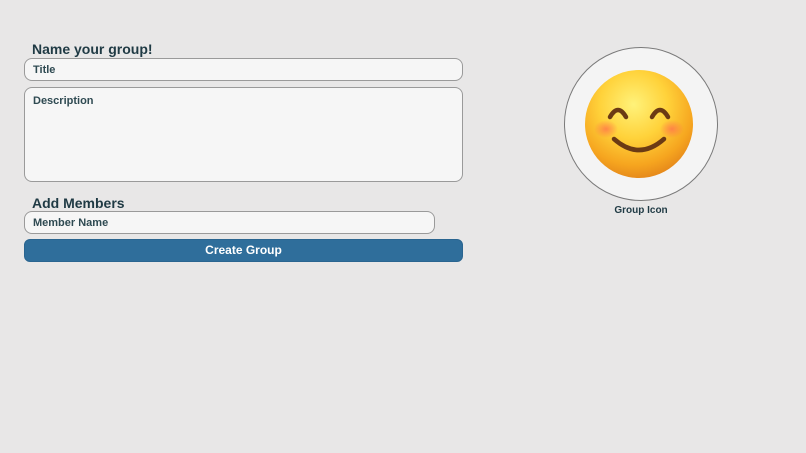 The width and height of the screenshot is (806, 453). What do you see at coordinates (243, 134) in the screenshot?
I see `description-input` at bounding box center [243, 134].